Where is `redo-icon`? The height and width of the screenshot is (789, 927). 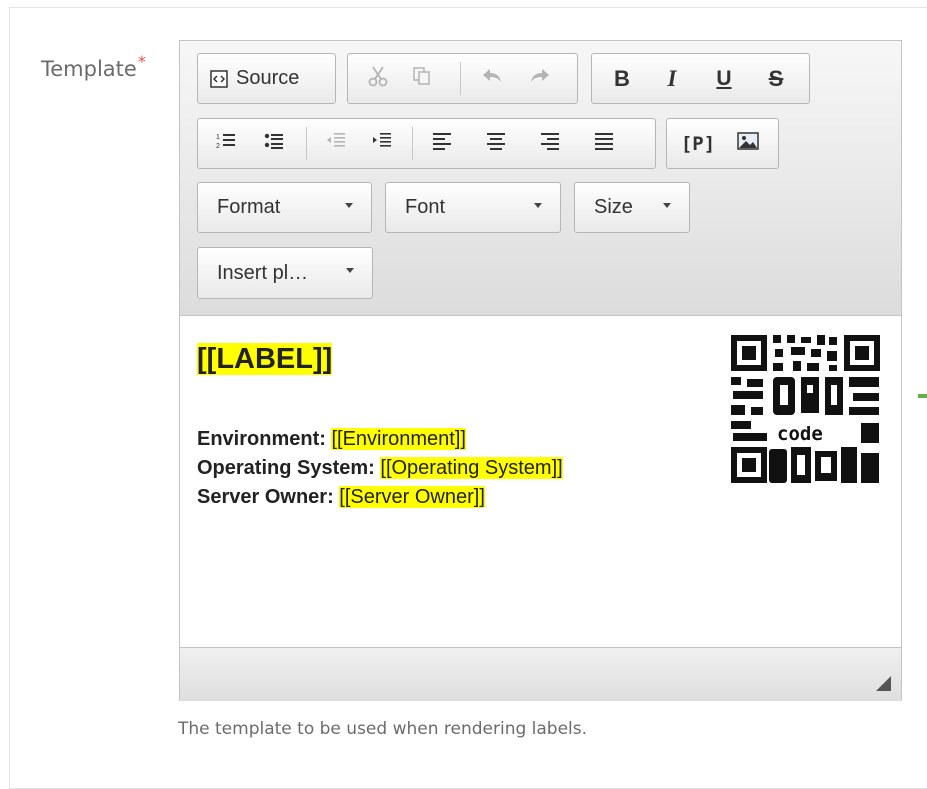 redo-icon is located at coordinates (540, 78).